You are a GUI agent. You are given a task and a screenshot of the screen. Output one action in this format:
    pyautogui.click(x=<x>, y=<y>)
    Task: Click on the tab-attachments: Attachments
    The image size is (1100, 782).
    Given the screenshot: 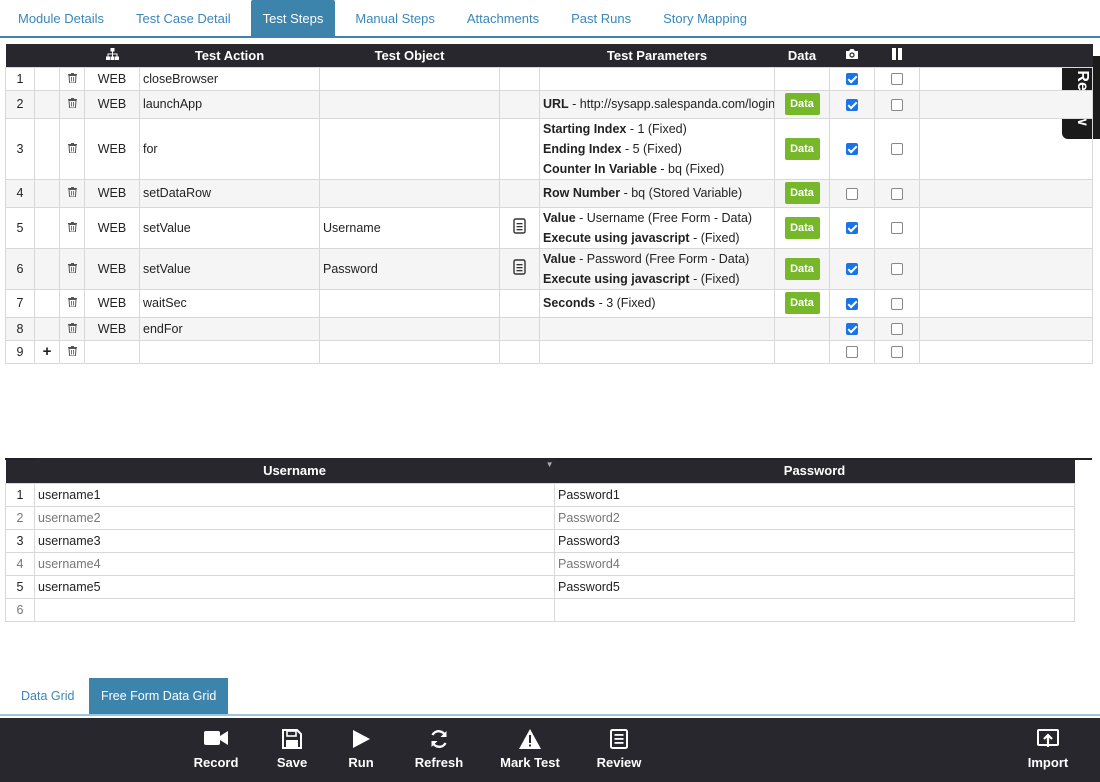 What is the action you would take?
    pyautogui.click(x=503, y=18)
    